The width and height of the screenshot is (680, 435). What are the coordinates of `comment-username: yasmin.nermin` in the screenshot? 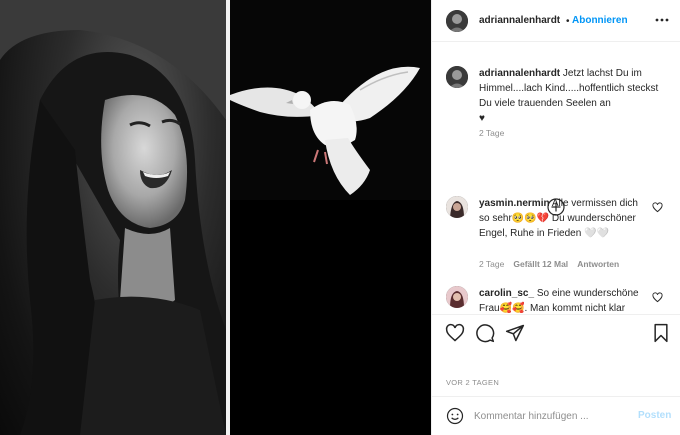 It's located at (514, 203).